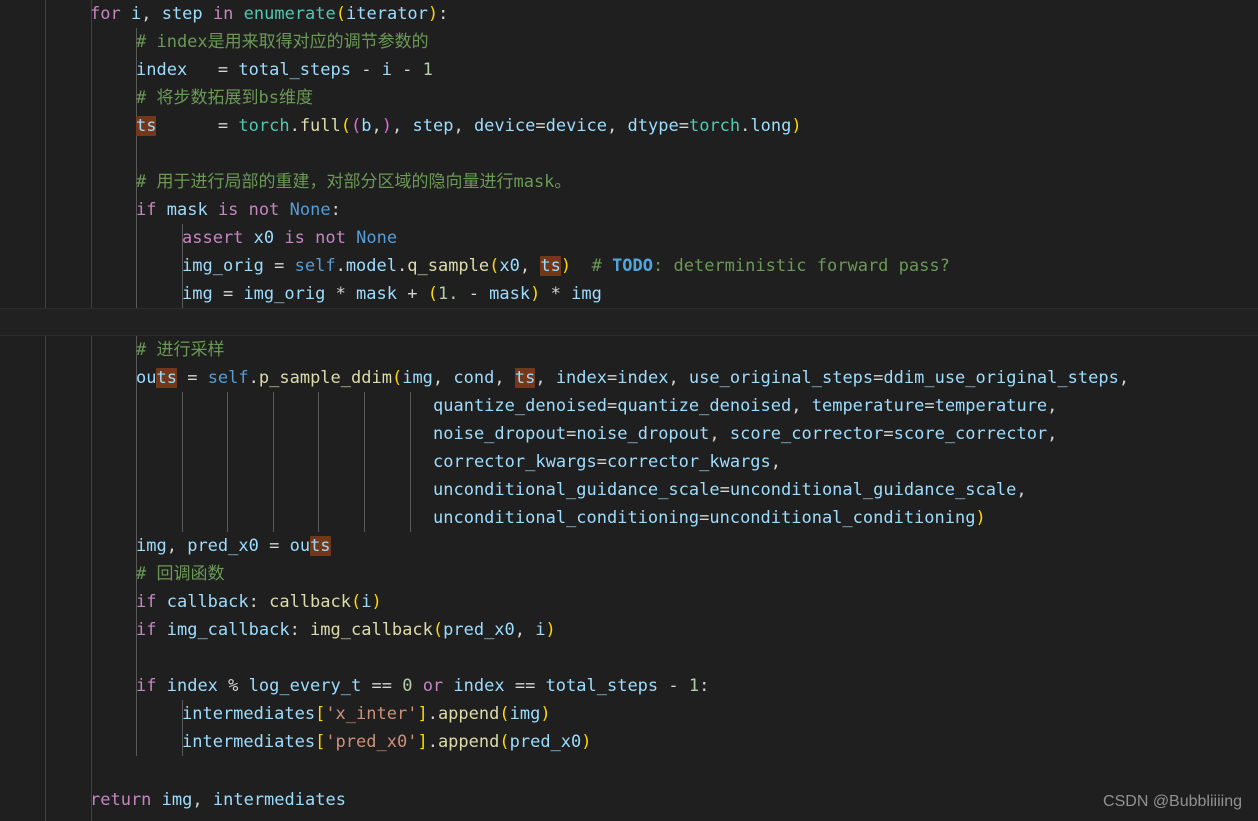  I want to click on code-line: assert x0 is not None, so click(629, 238).